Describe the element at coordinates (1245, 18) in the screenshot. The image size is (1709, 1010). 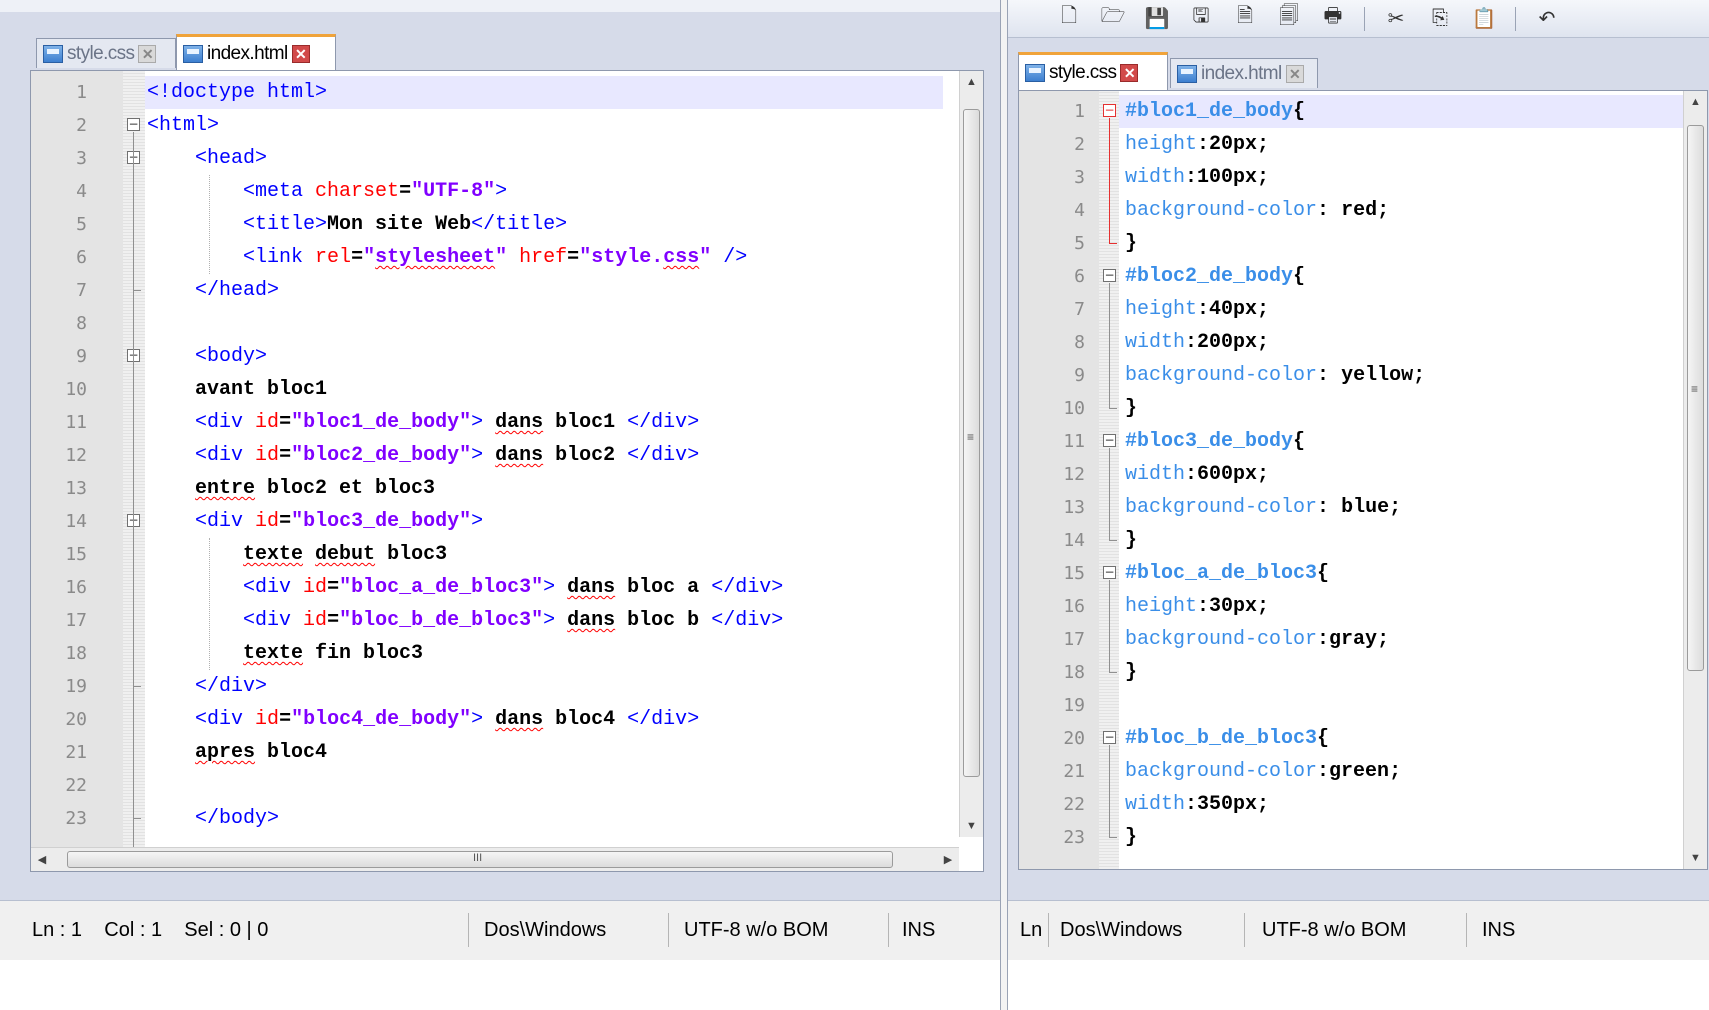
I see `close-file-icon: 🗎` at that location.